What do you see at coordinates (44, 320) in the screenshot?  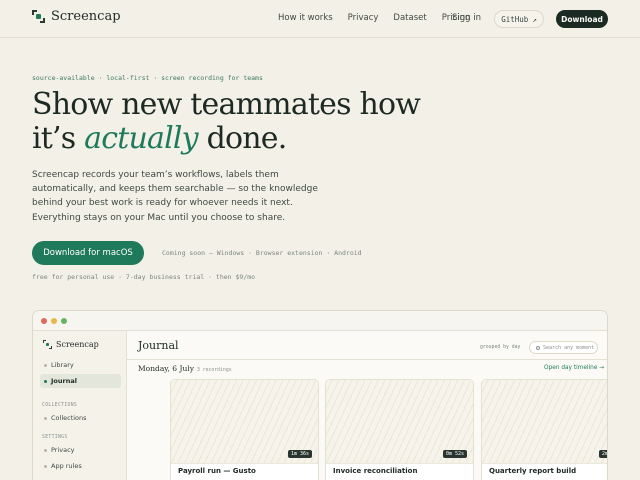 I see `close-dot-icon` at bounding box center [44, 320].